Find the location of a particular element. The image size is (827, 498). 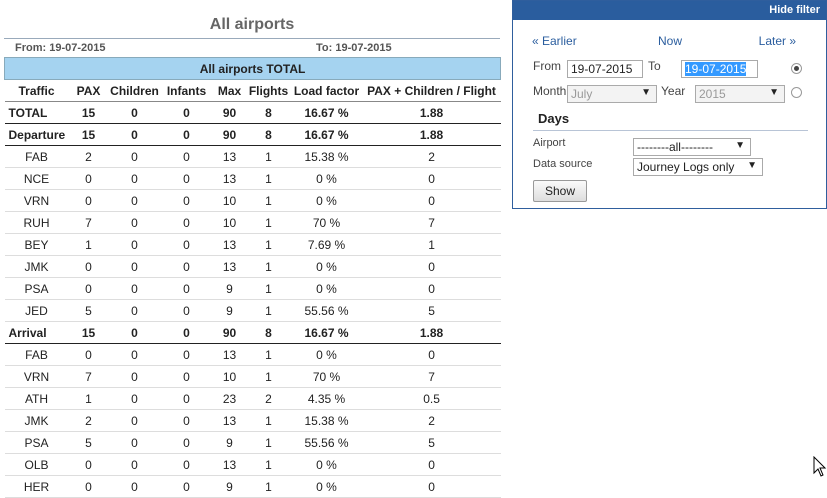

table-row: FAB 0 0 0 13 1 0 % 0 is located at coordinates (252, 354).